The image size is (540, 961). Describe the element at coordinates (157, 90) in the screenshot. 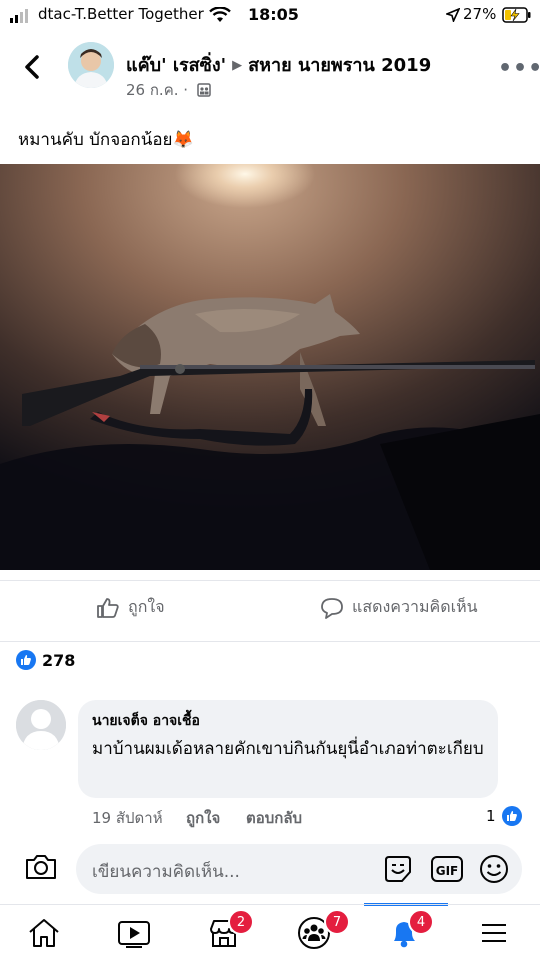

I see `post-date: 26 ก.ค. ·` at that location.